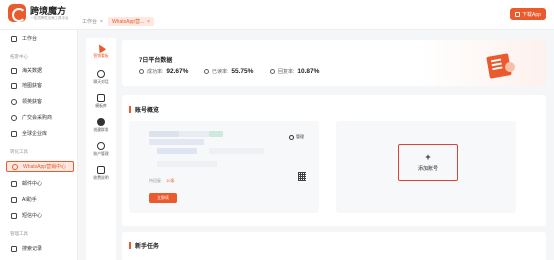 This screenshot has height=260, width=554. I want to click on search-record-icon, so click(14, 248).